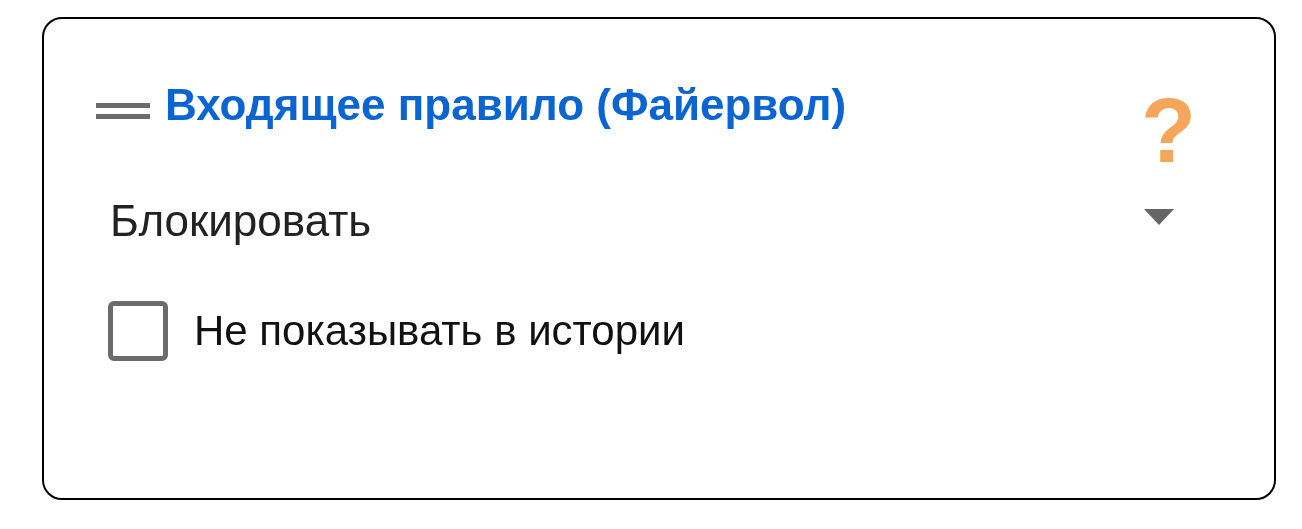  Describe the element at coordinates (1159, 217) in the screenshot. I see `caret-icon` at that location.